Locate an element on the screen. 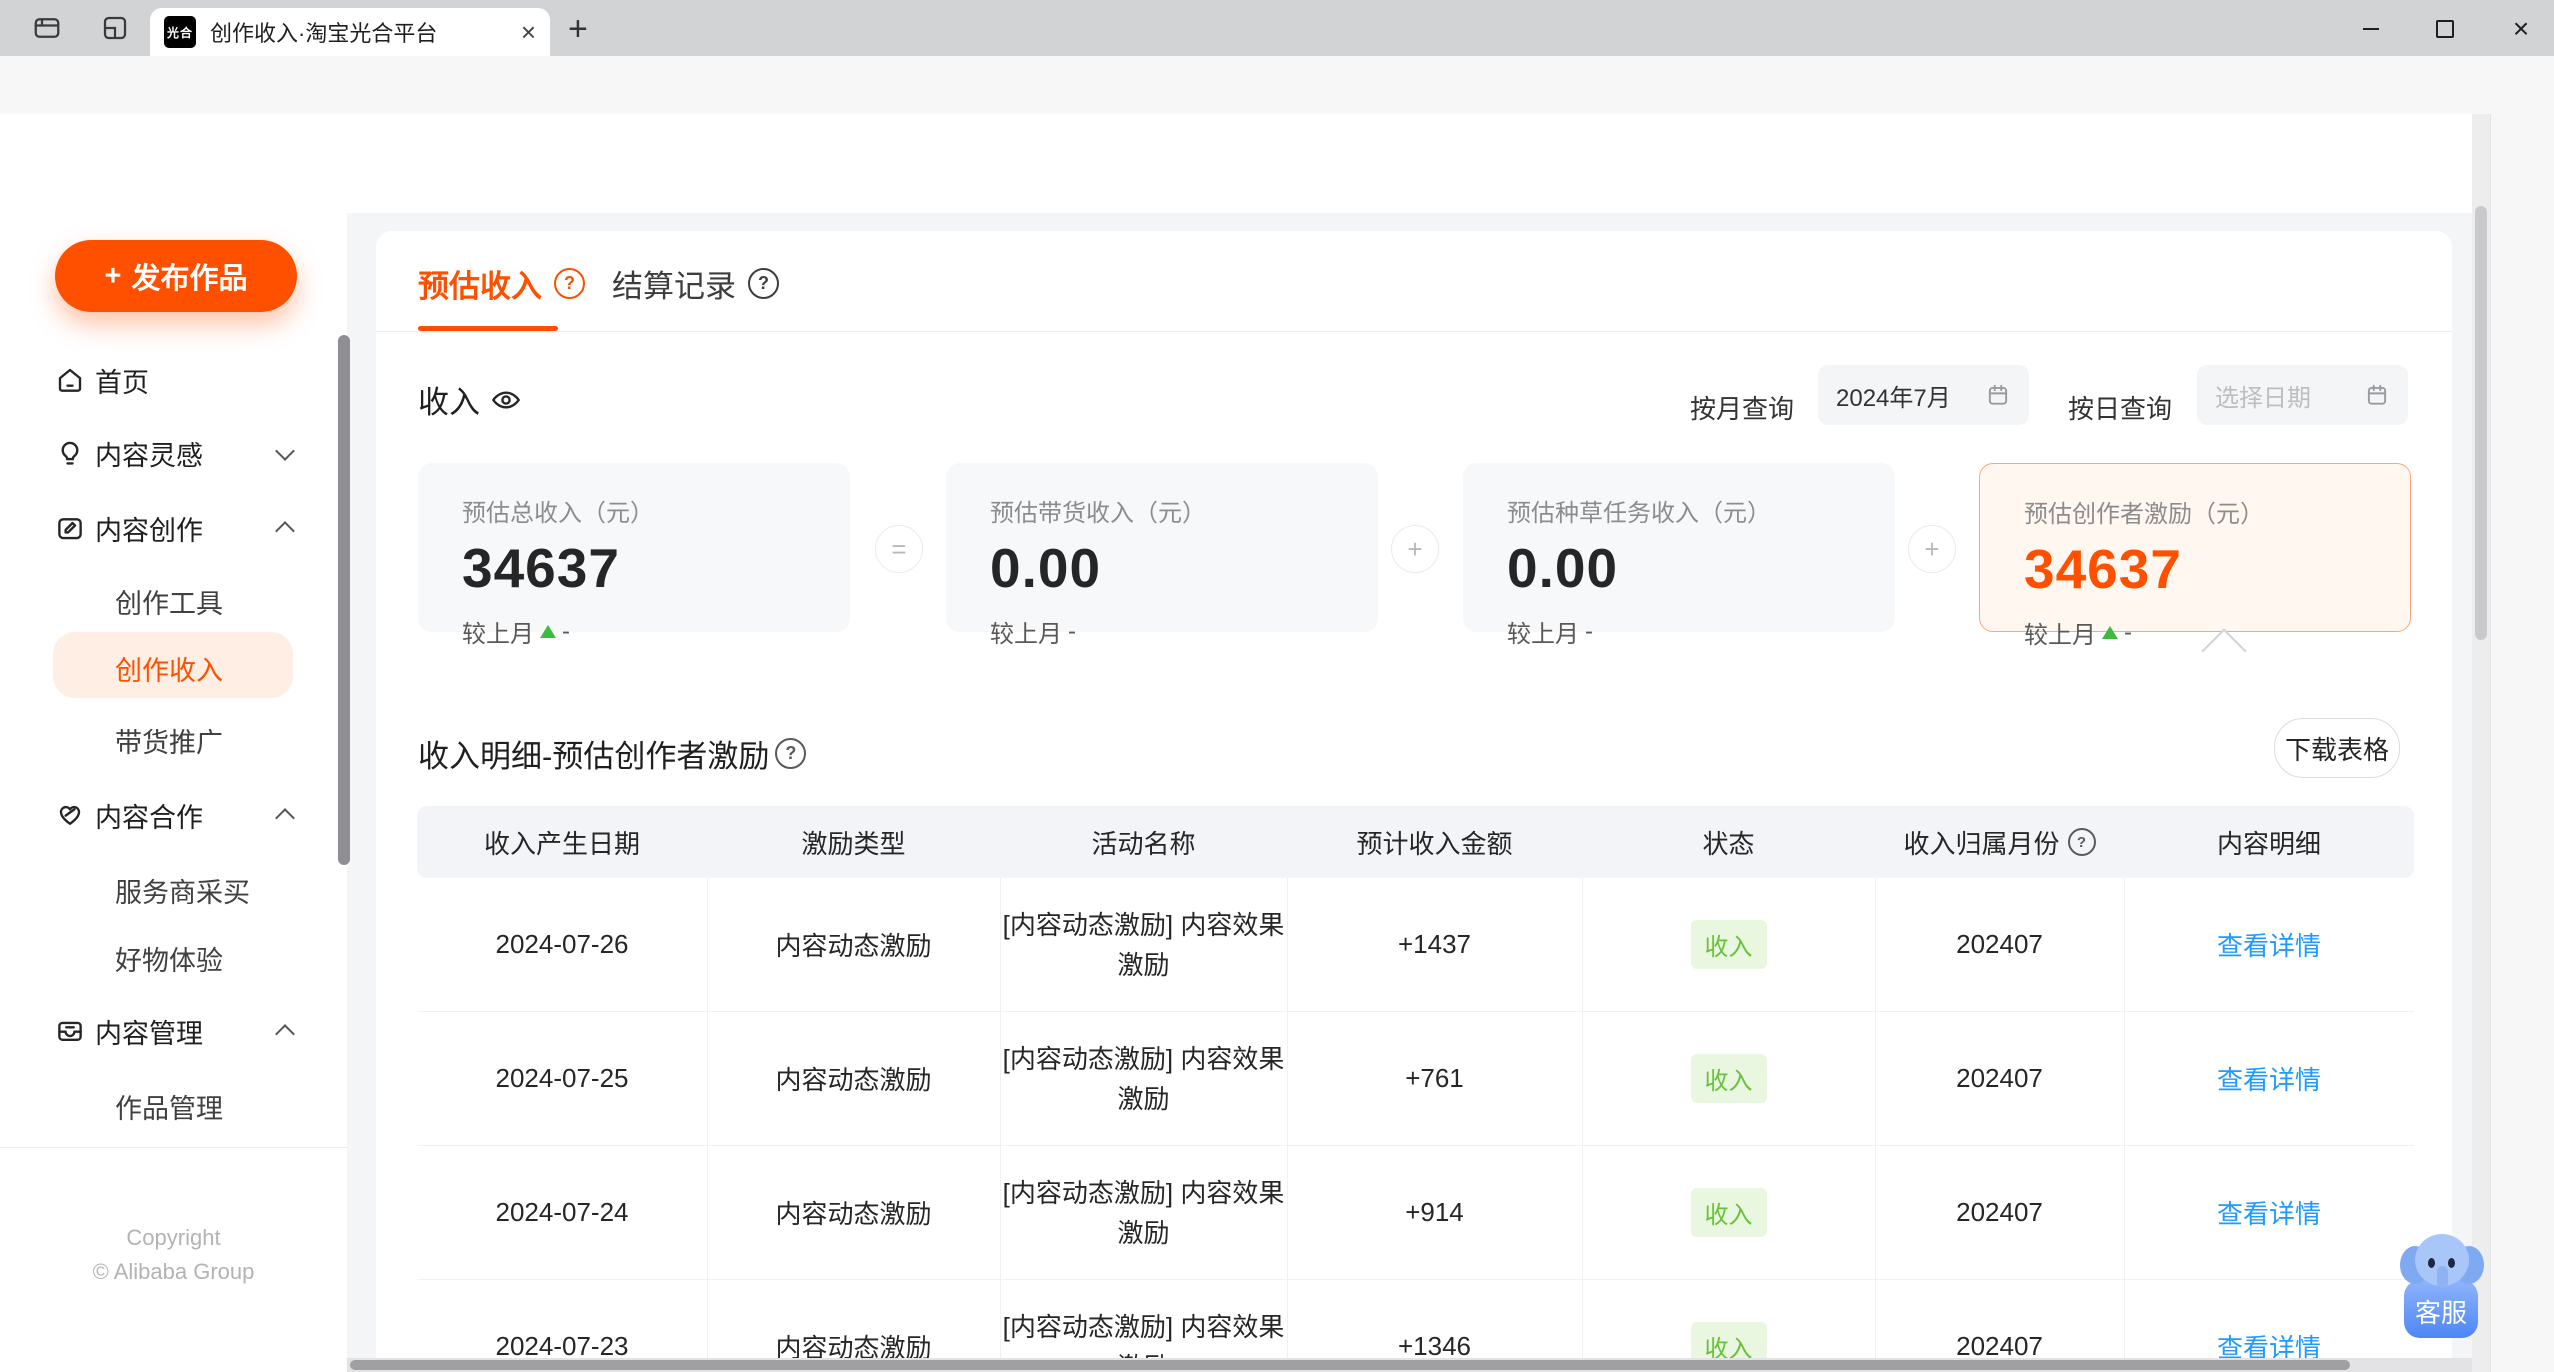 This screenshot has height=1372, width=2554. sidebar-item-promotion: 带货推广 is located at coordinates (173, 740).